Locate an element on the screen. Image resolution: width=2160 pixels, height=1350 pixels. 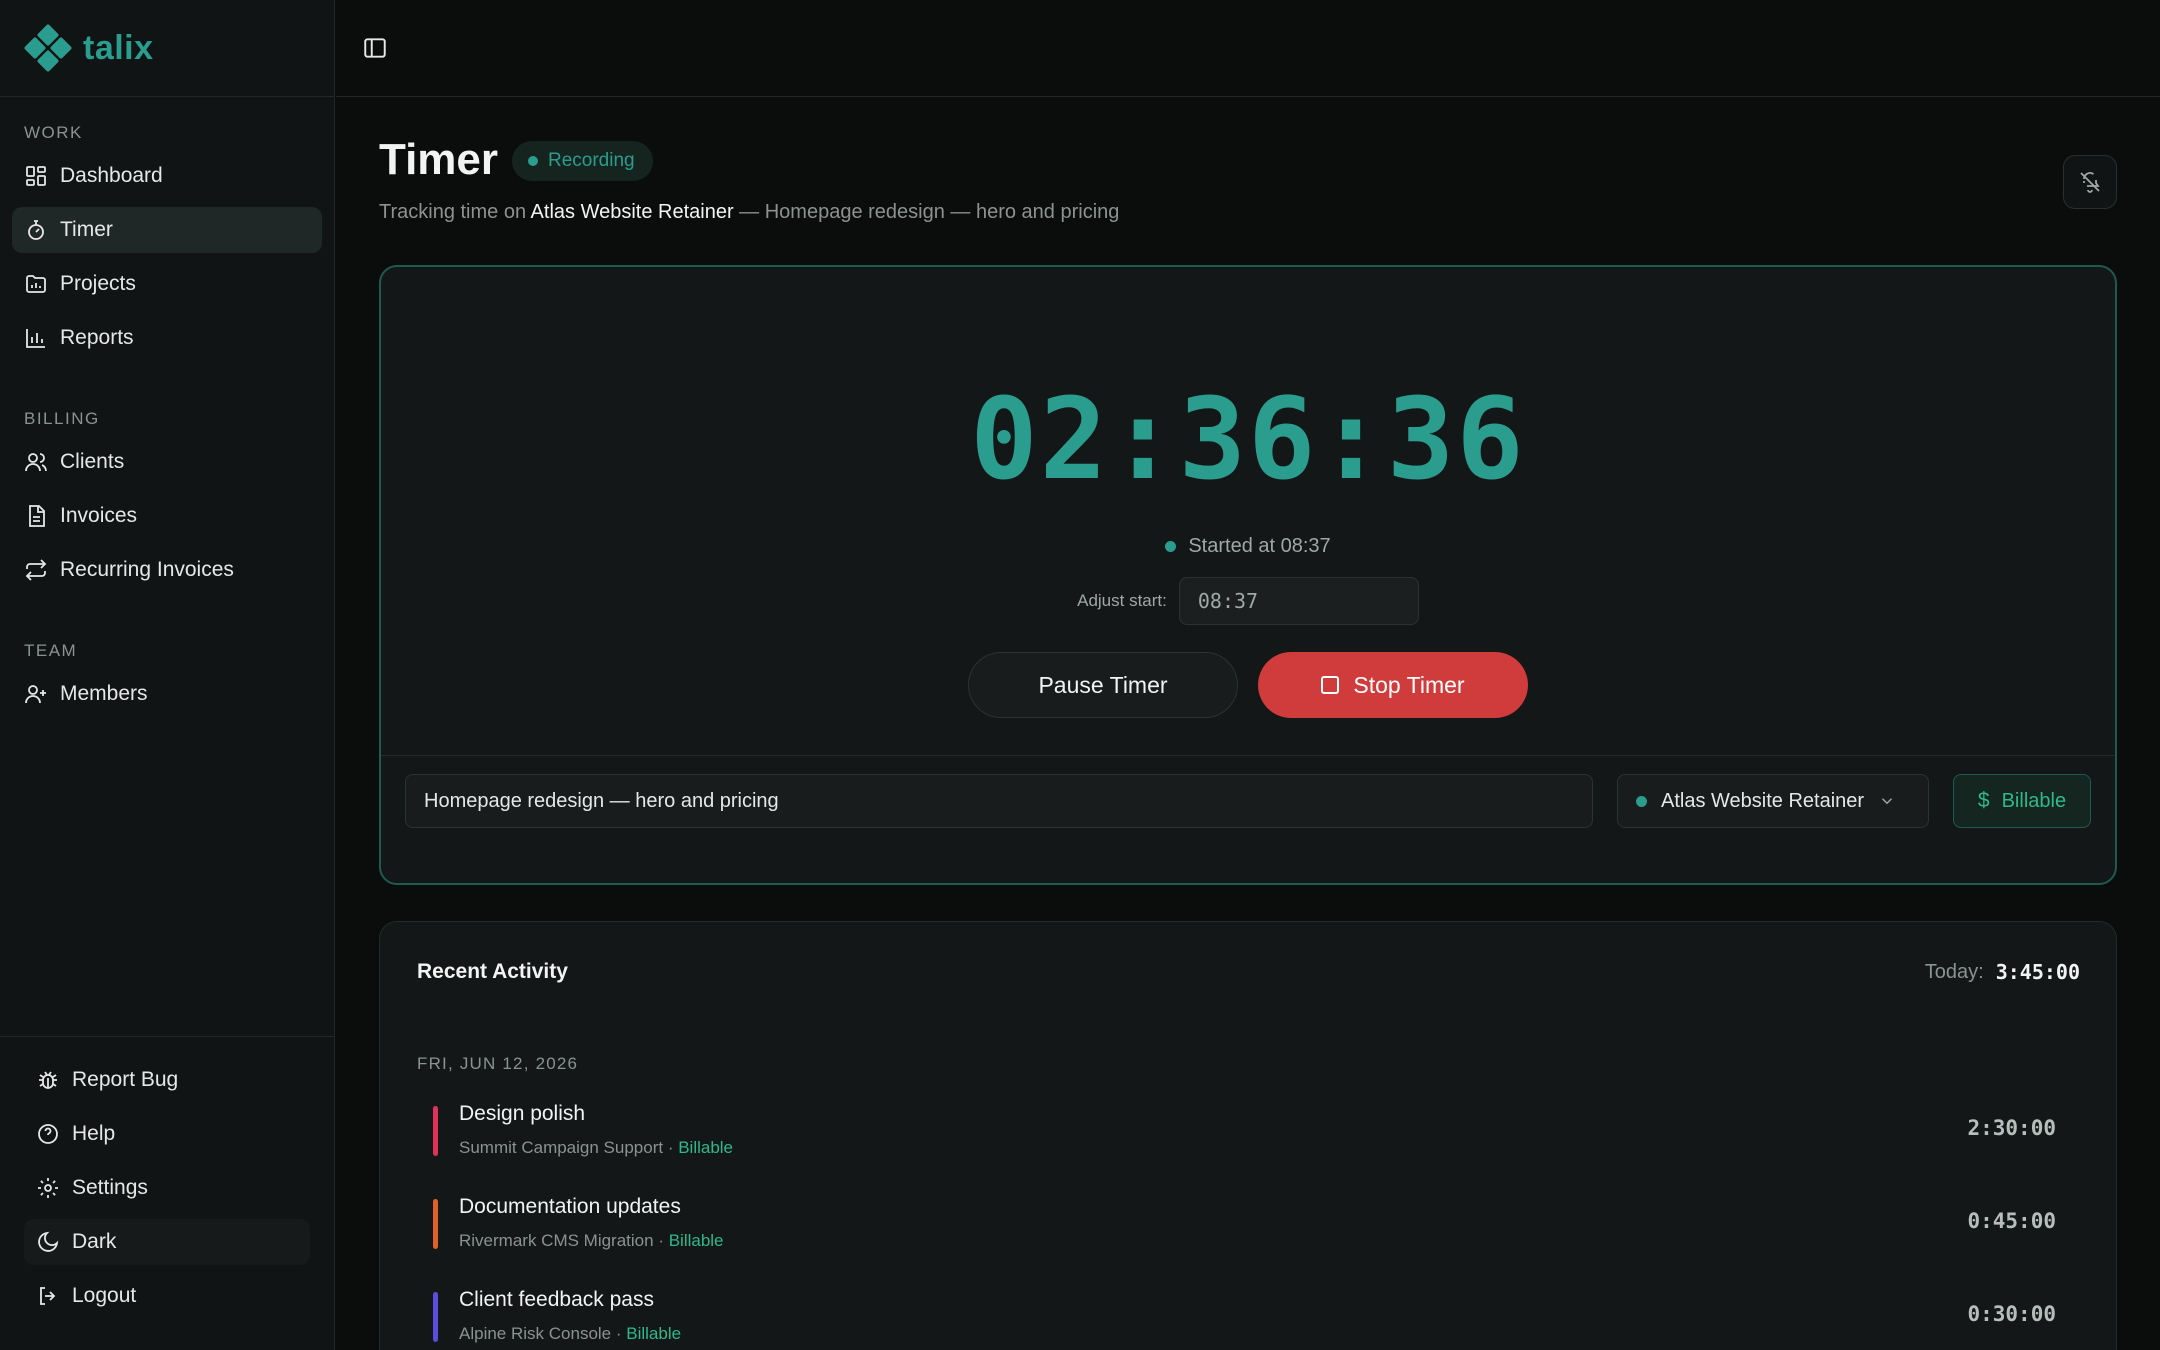
sidebar-item-label: Members is located at coordinates (104, 693).